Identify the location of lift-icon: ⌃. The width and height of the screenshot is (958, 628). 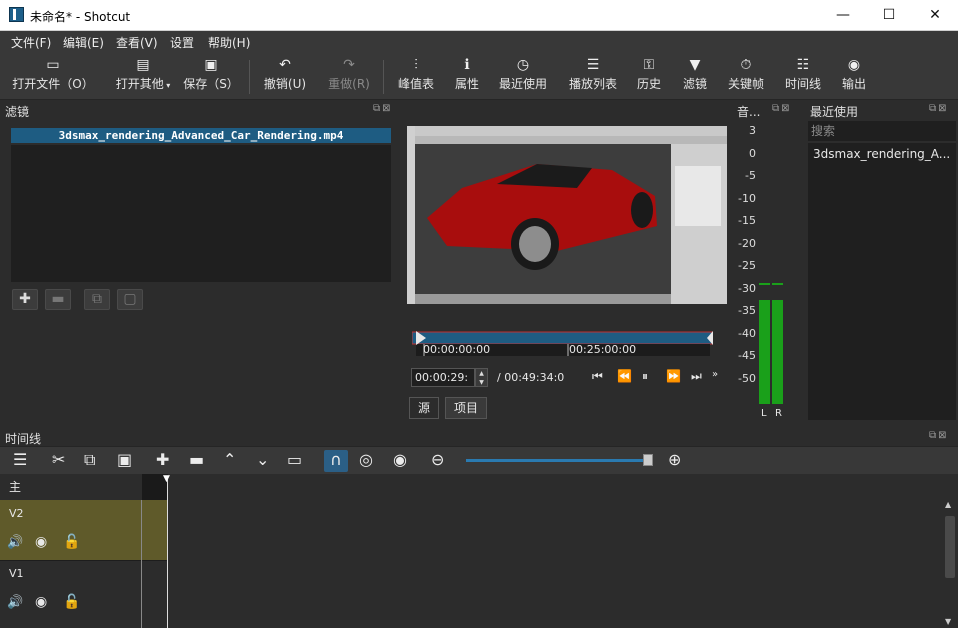
(229, 460).